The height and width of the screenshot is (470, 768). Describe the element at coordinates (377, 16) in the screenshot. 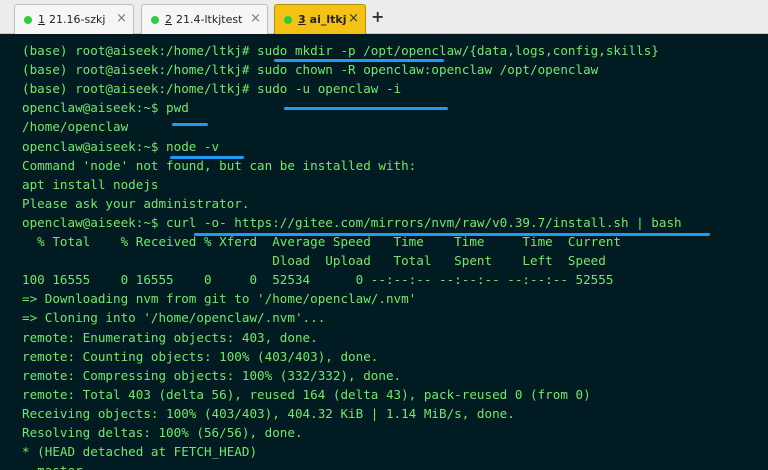

I see `add-tab-button: +` at that location.